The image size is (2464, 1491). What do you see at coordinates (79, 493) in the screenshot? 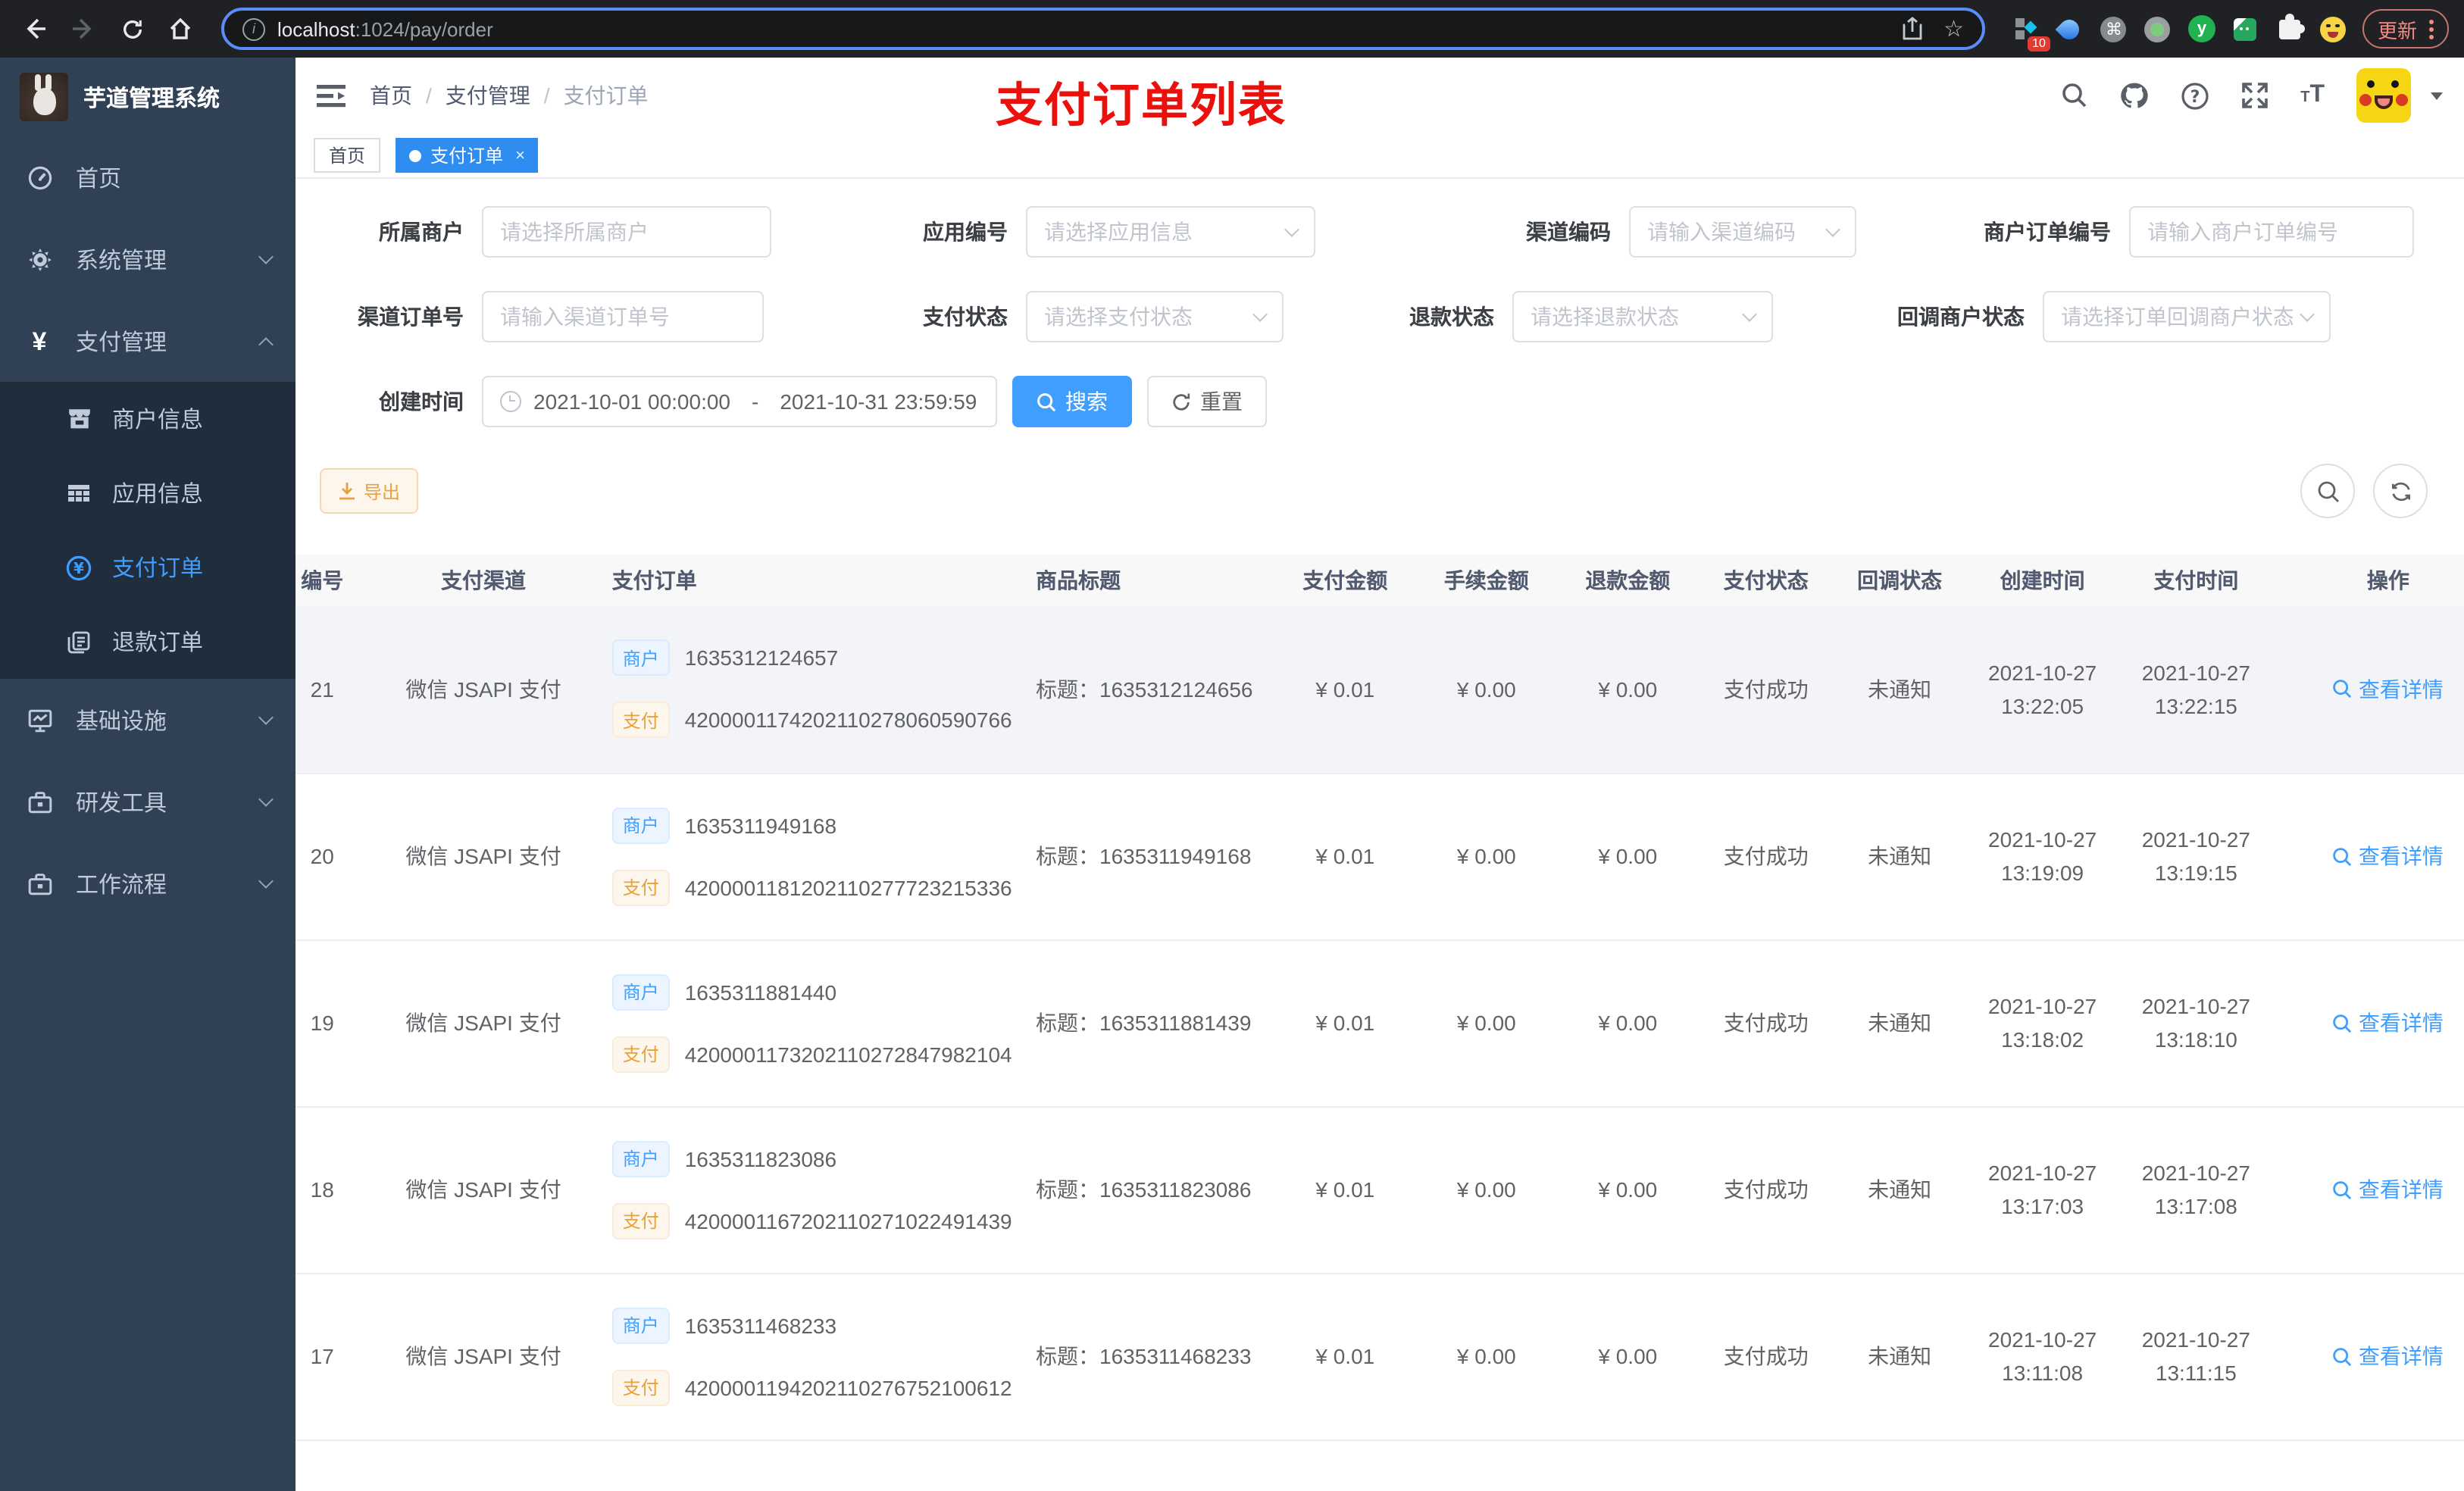
I see `grid-icon` at bounding box center [79, 493].